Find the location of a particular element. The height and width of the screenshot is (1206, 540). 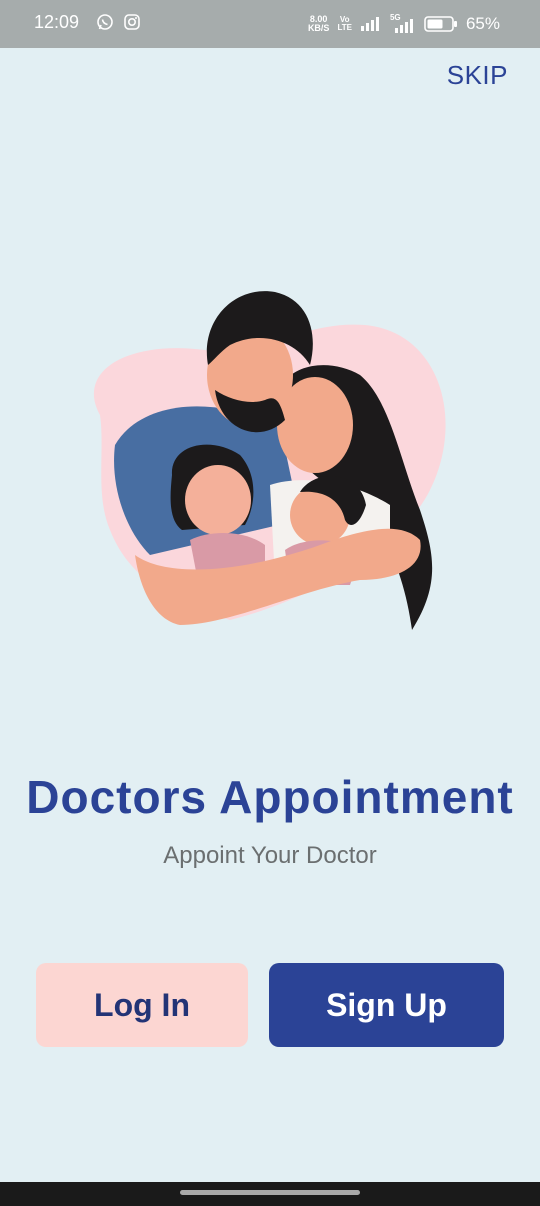

net-speed-unit: KB/S is located at coordinates (318, 28).